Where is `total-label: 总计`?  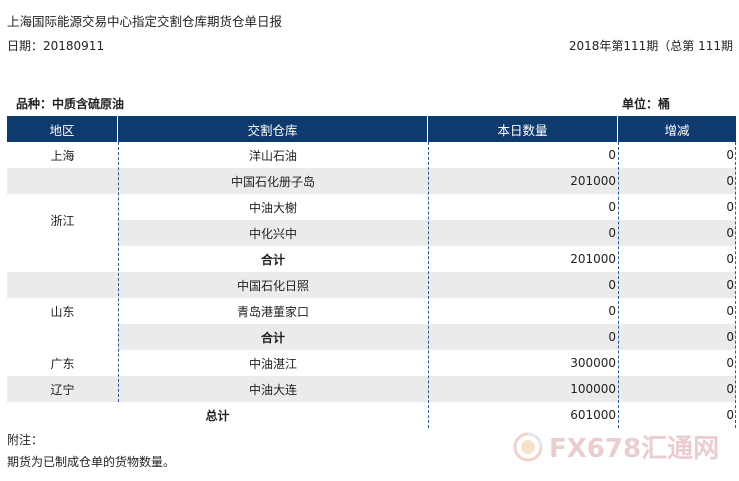
total-label: 总计 is located at coordinates (217, 415).